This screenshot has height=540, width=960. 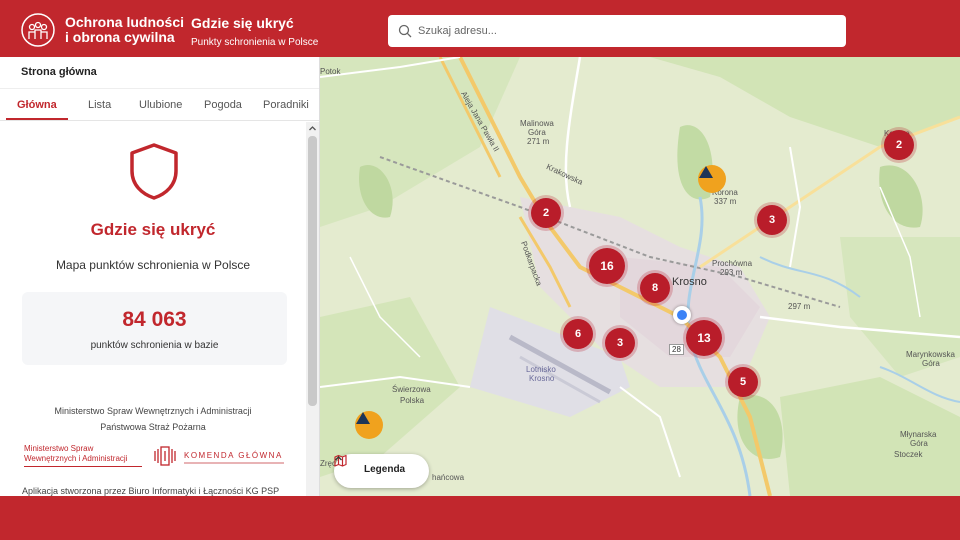 I want to click on hero-title: Gdzie się ukryć, so click(x=153, y=229).